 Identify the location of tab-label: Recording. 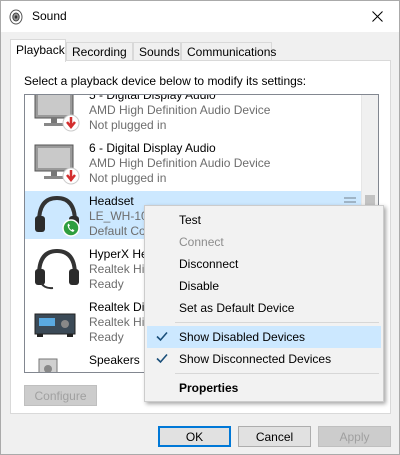
(99, 52).